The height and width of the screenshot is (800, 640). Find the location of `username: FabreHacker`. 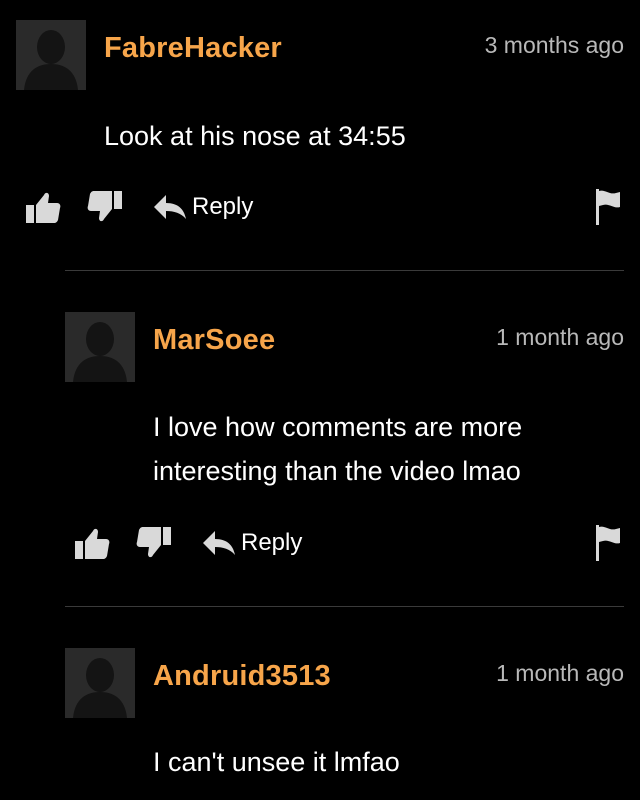

username: FabreHacker is located at coordinates (193, 48).